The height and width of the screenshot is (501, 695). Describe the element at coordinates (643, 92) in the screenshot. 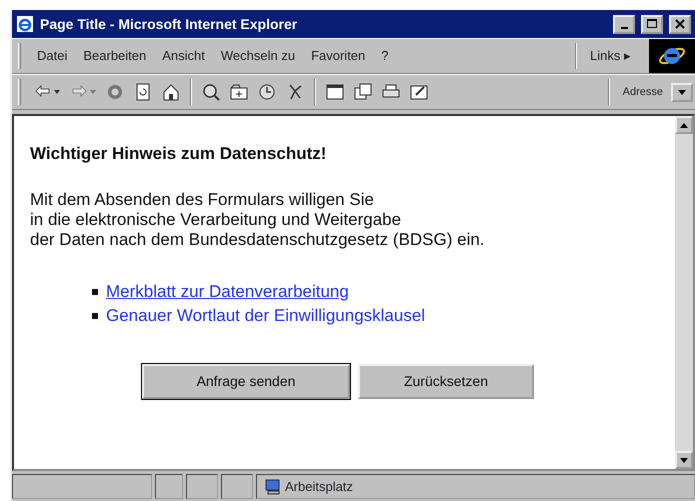

I see `address-label: Adresse` at that location.